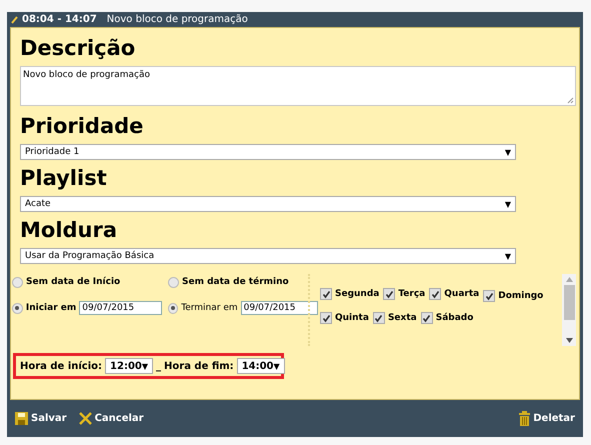  Describe the element at coordinates (82, 126) in the screenshot. I see `section-heading: Prioridade` at that location.